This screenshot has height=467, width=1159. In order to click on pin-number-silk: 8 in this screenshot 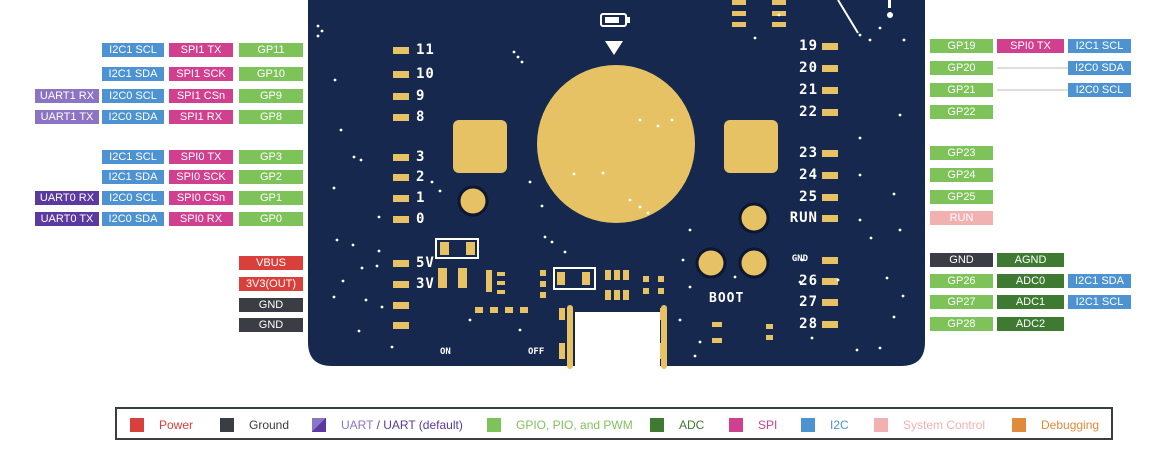, I will do `click(421, 117)`.